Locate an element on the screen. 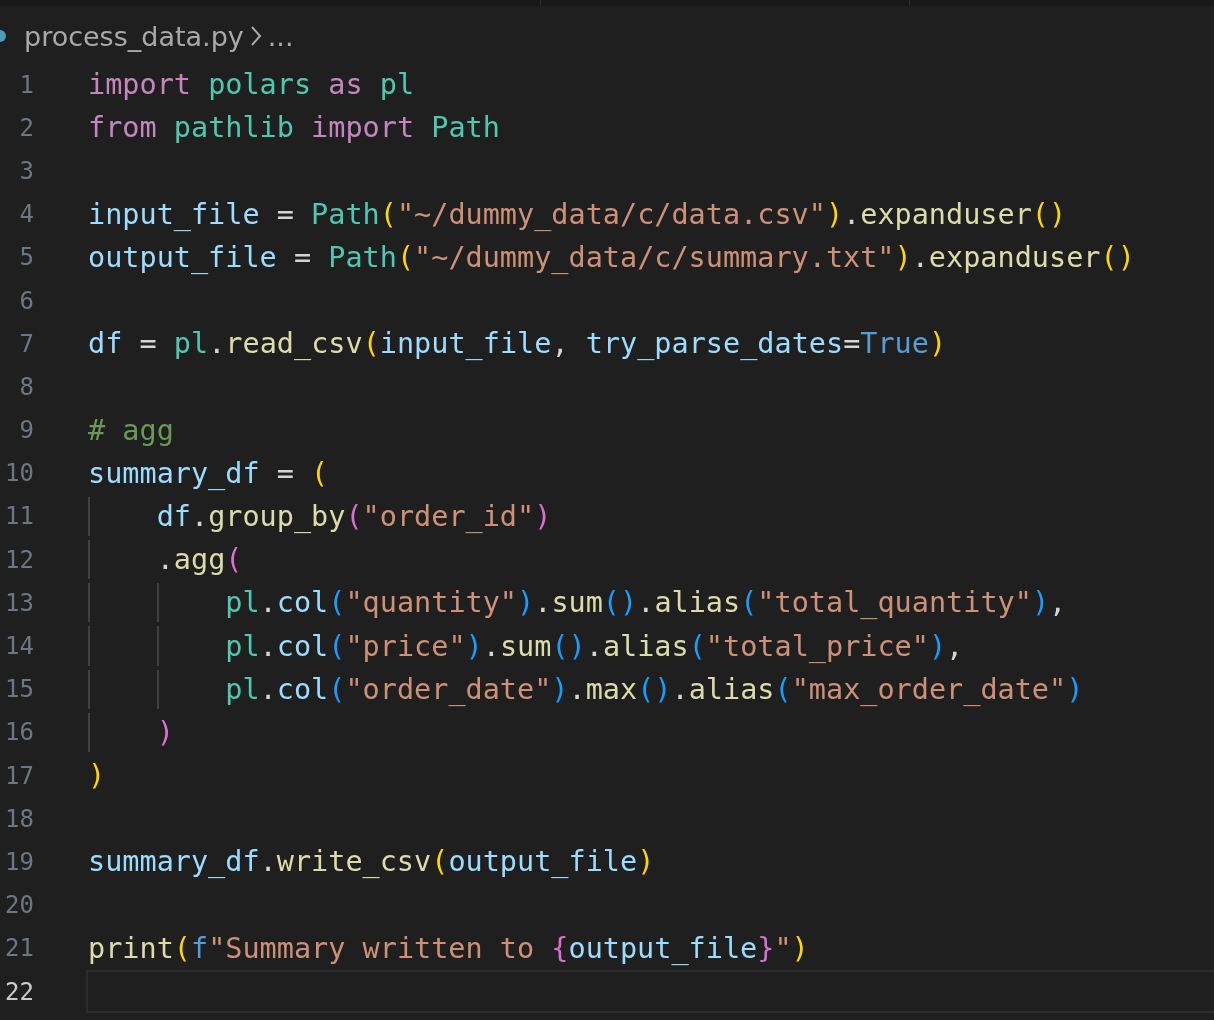 The width and height of the screenshot is (1214, 1020). line-number: 14 is located at coordinates (19, 646).